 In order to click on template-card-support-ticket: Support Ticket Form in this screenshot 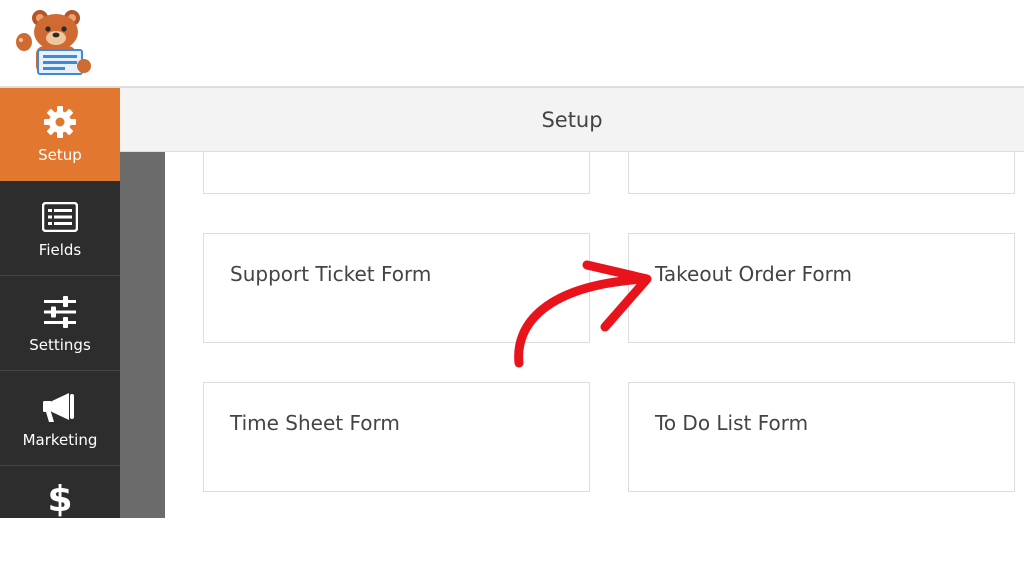, I will do `click(396, 288)`.